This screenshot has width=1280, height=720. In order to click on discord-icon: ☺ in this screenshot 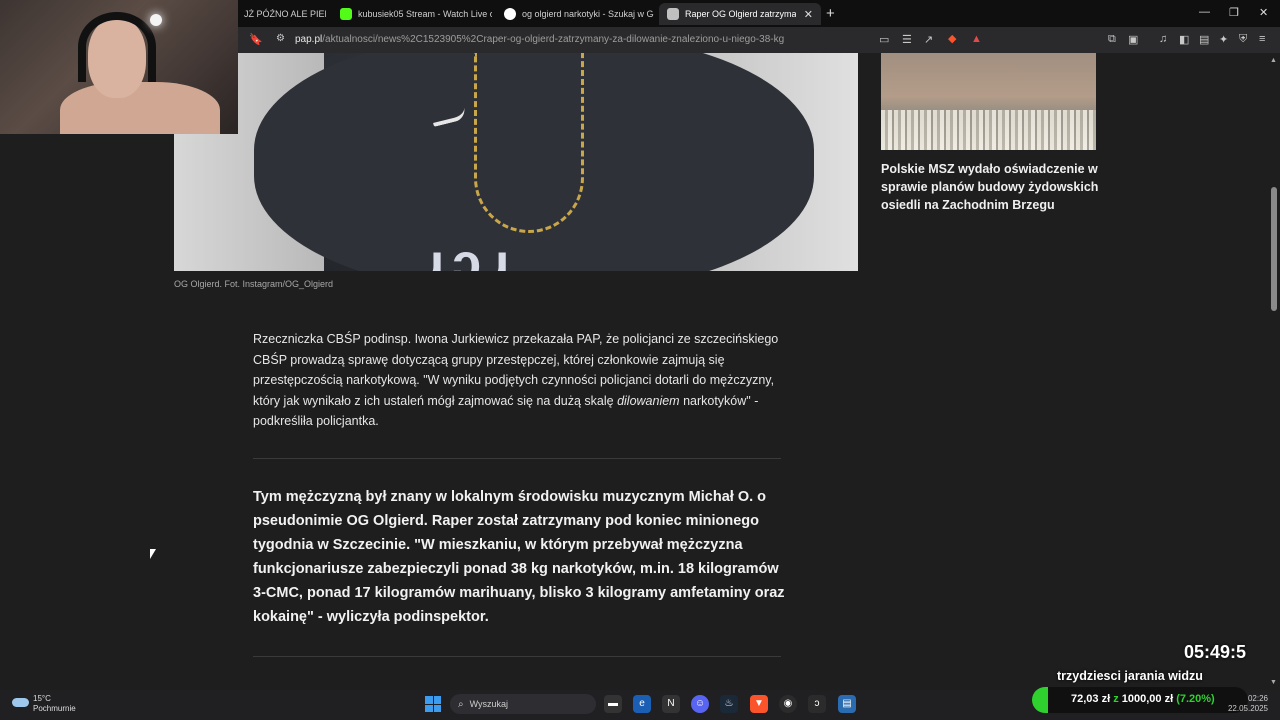, I will do `click(700, 704)`.